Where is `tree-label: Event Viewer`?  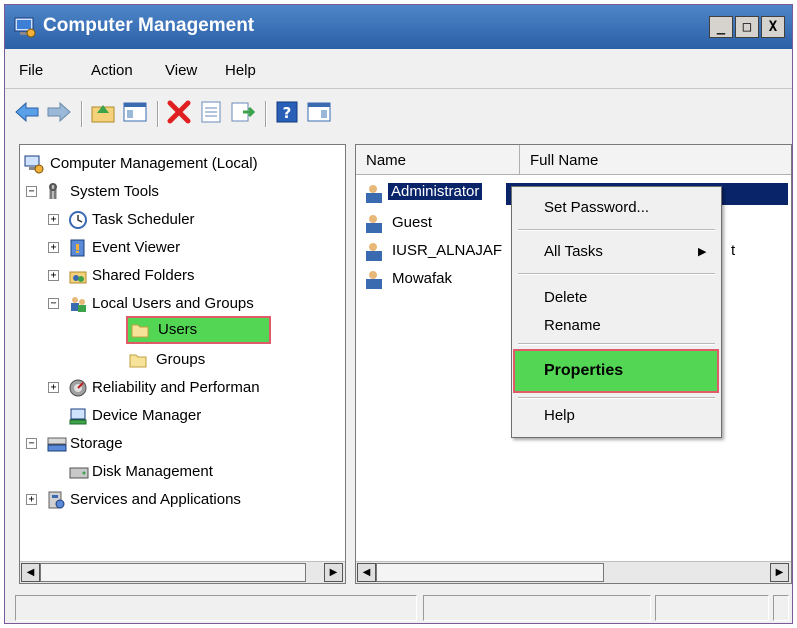
tree-label: Event Viewer is located at coordinates (136, 247).